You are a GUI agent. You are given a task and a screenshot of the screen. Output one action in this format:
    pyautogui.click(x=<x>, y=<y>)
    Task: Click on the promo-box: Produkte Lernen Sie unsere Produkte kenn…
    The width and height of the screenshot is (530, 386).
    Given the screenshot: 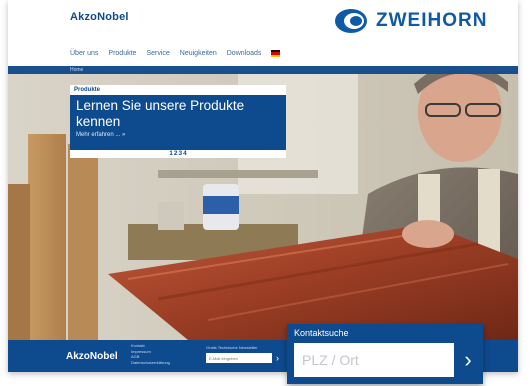 What is the action you would take?
    pyautogui.click(x=178, y=121)
    